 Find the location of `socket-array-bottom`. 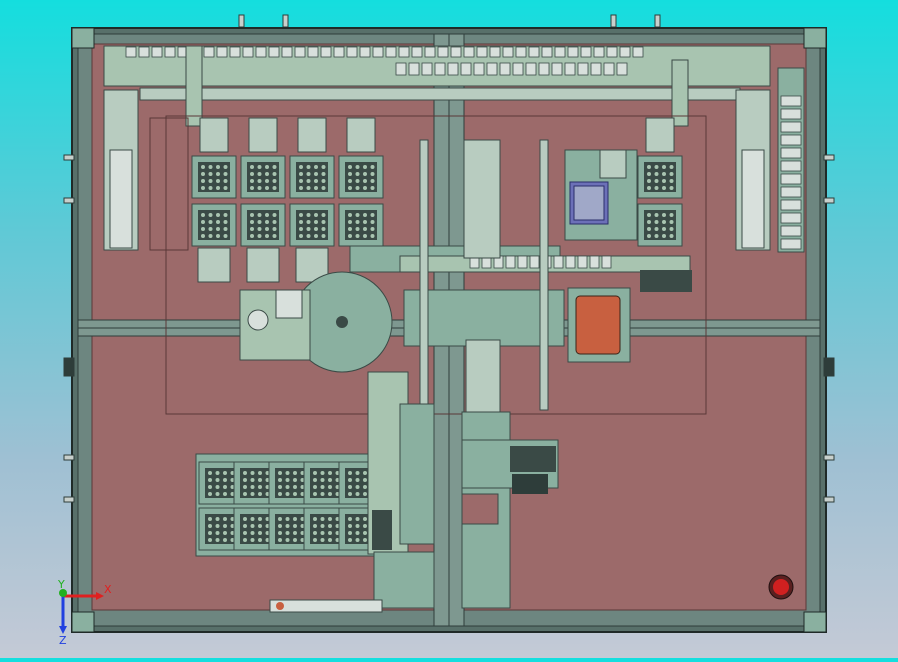

socket-array-bottom is located at coordinates (289, 505).